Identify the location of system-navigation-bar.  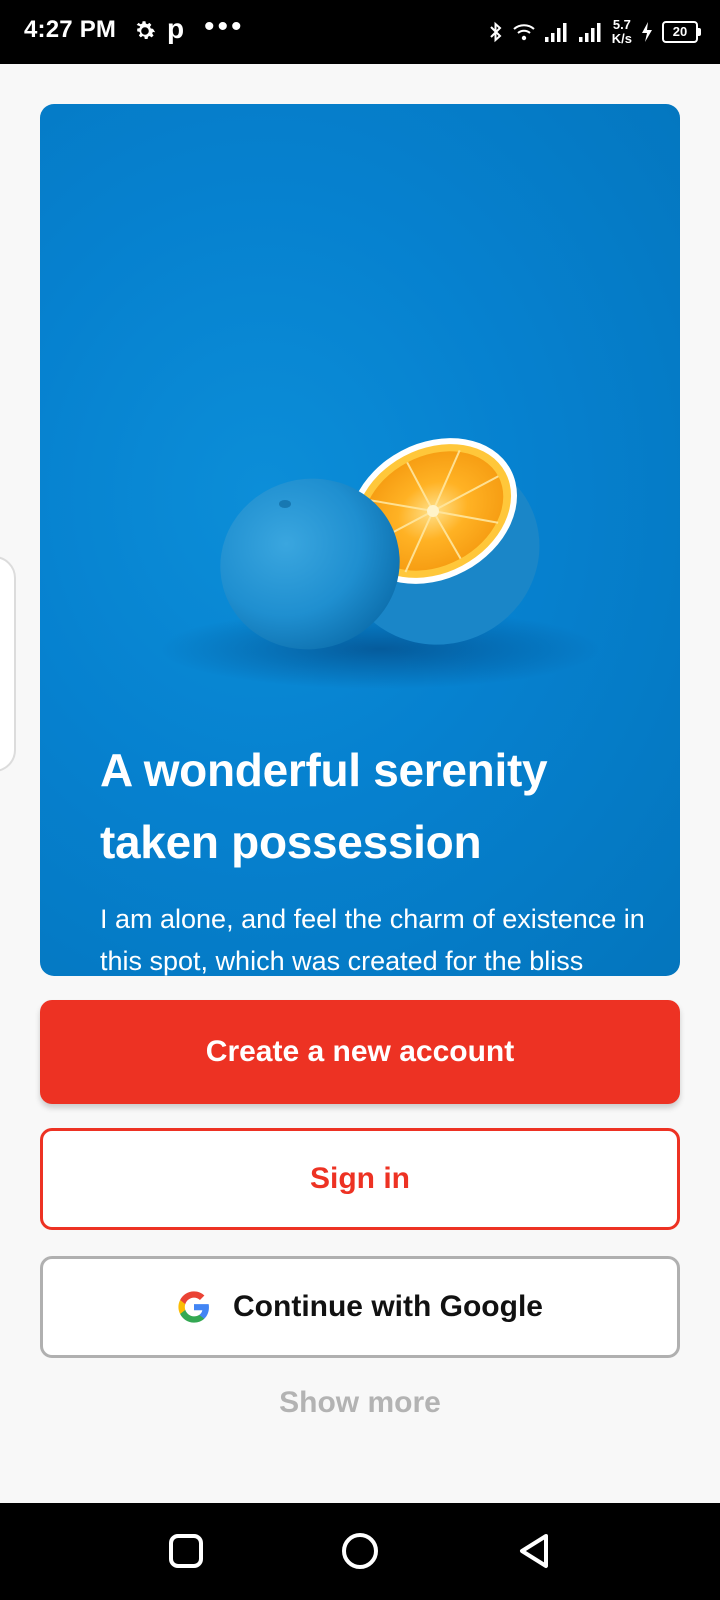
(360, 1551).